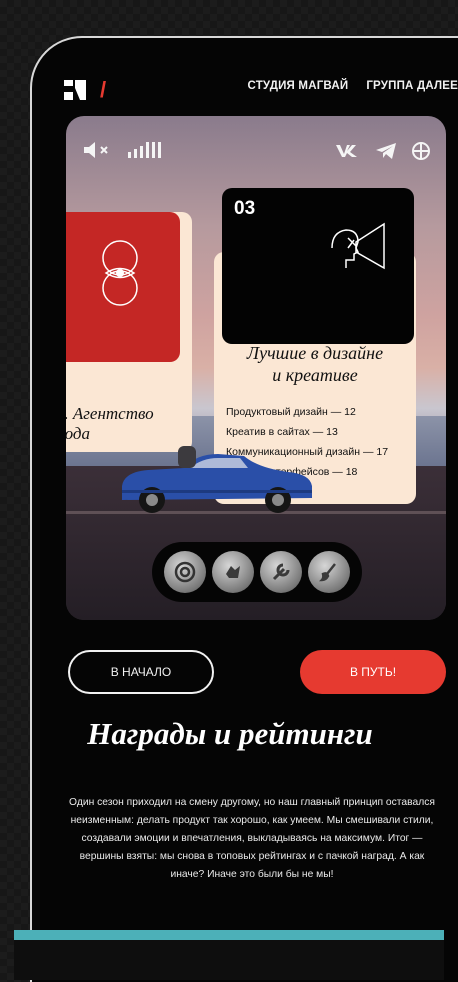 The image size is (458, 982). I want to click on award-item: Продуктовый дизайн — 12, so click(291, 412).